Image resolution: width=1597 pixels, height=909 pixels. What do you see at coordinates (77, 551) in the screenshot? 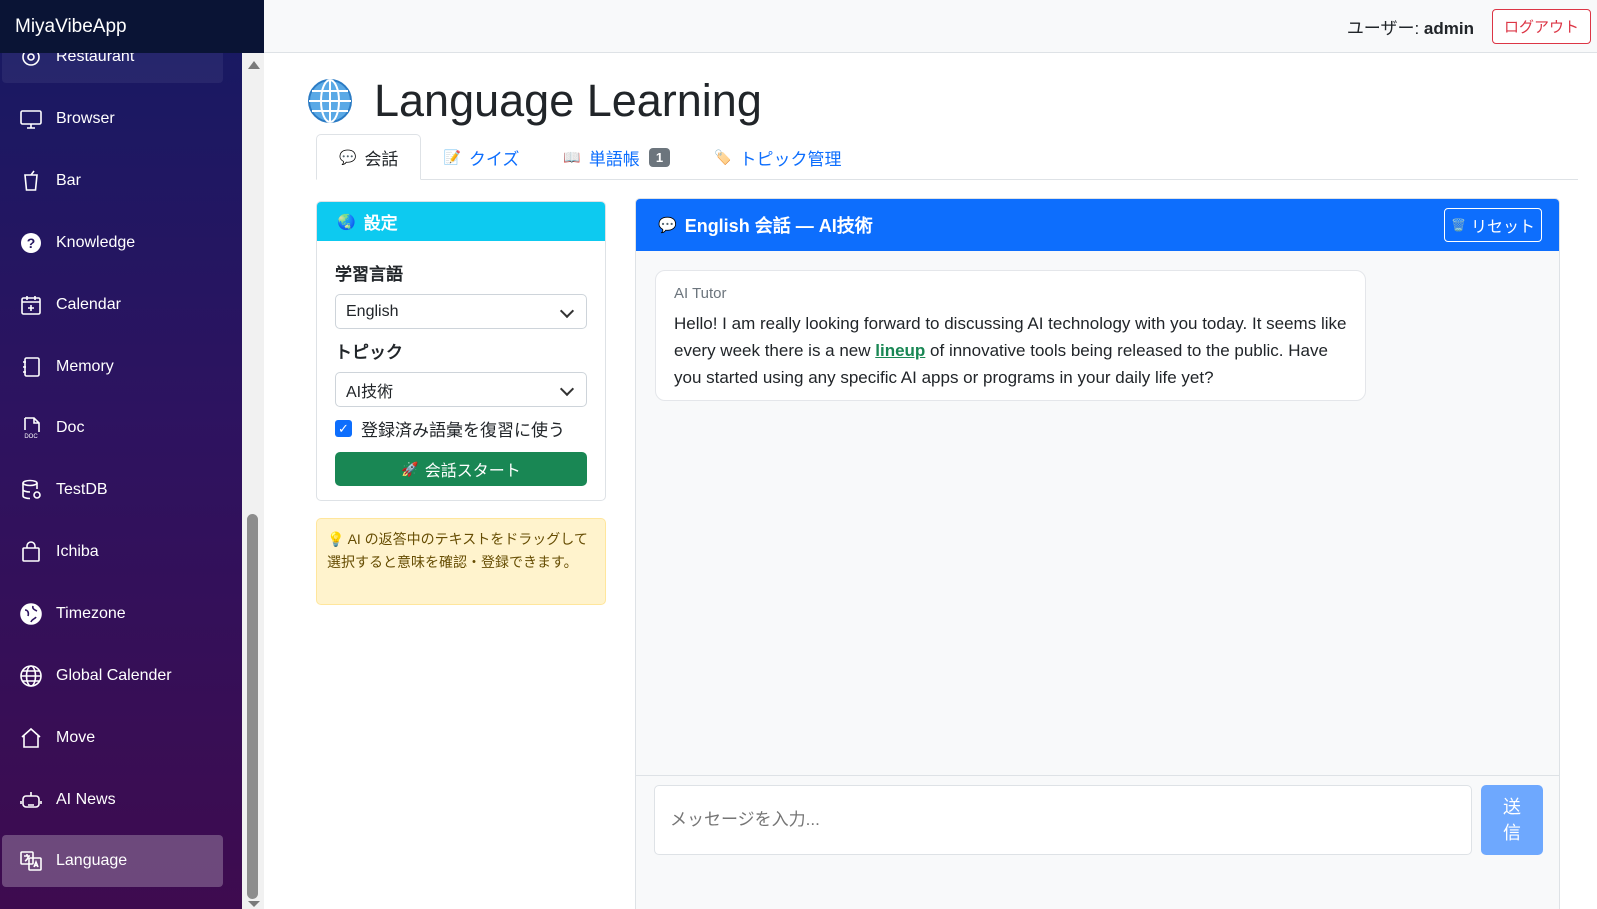
I see `sidebar-item-label: Ichiba` at bounding box center [77, 551].